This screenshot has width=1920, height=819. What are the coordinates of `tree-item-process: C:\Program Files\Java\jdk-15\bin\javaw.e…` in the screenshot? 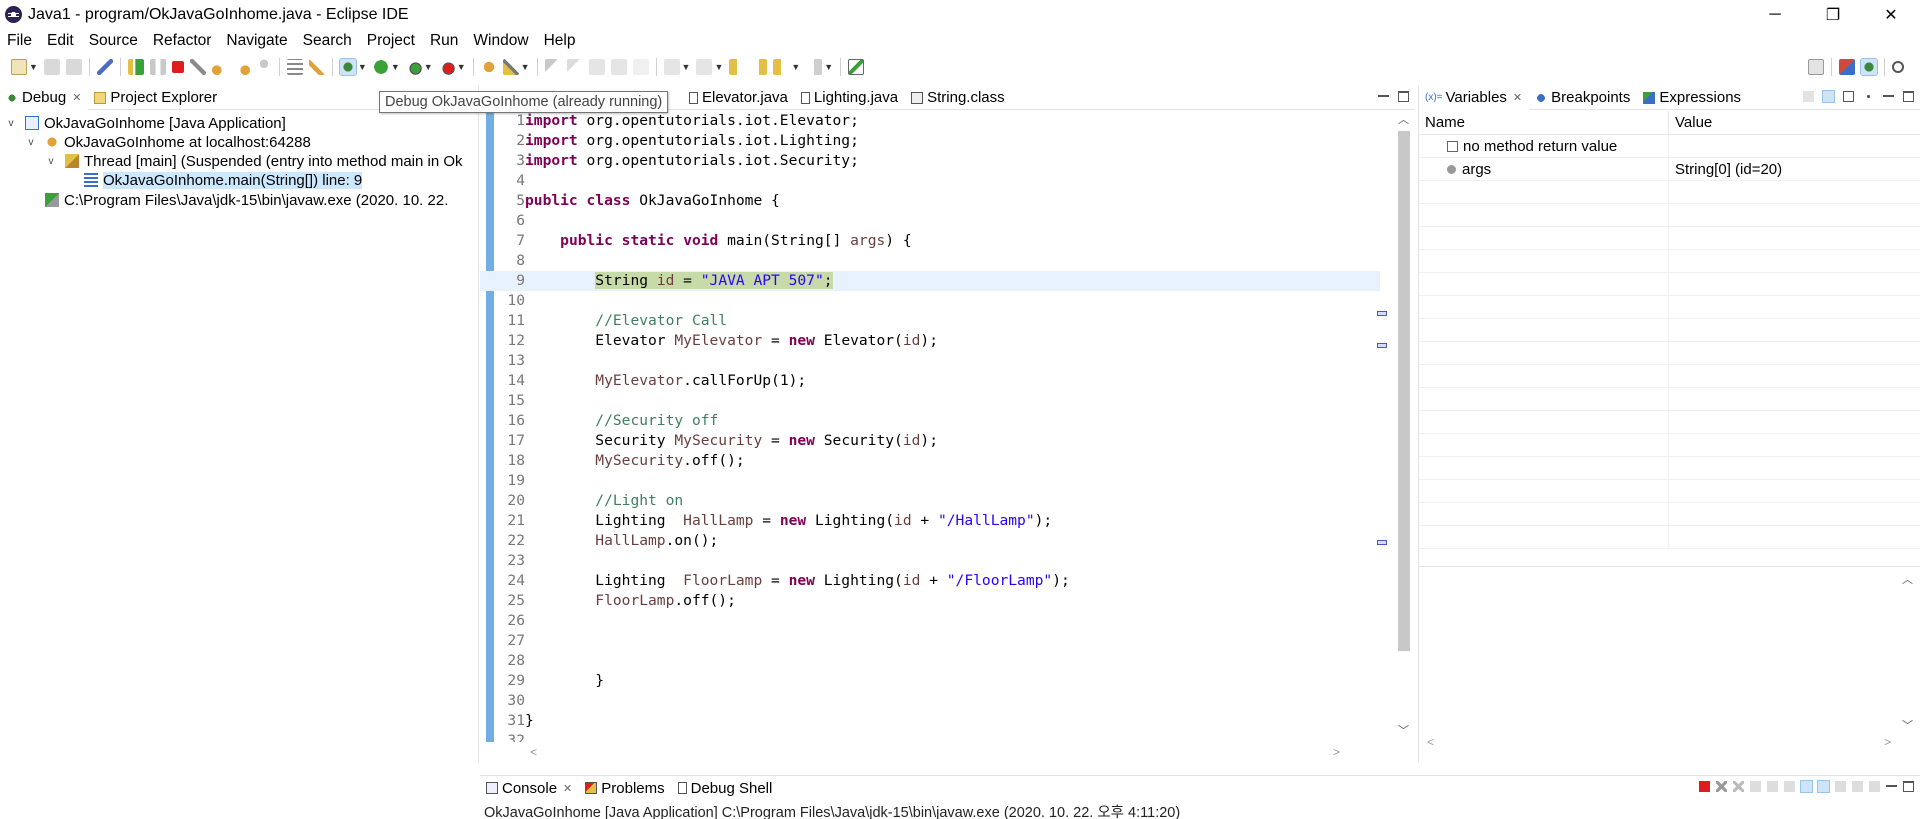 It's located at (246, 200).